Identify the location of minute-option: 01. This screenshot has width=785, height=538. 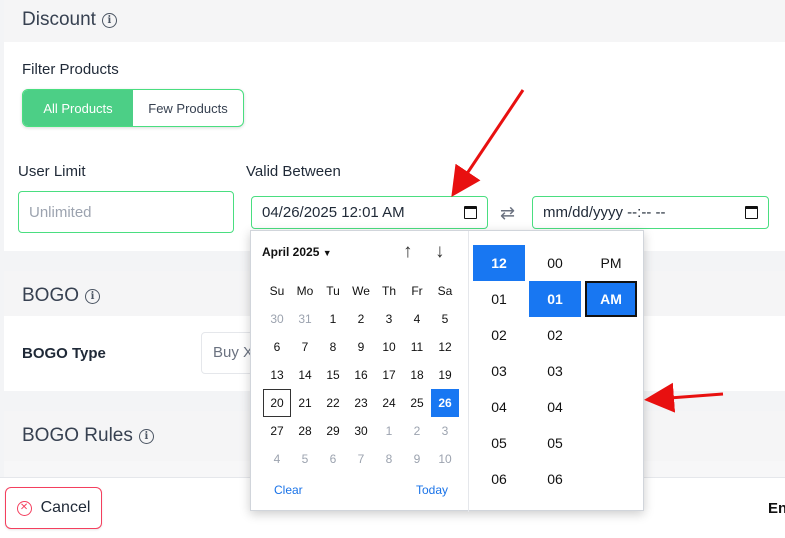
(555, 299).